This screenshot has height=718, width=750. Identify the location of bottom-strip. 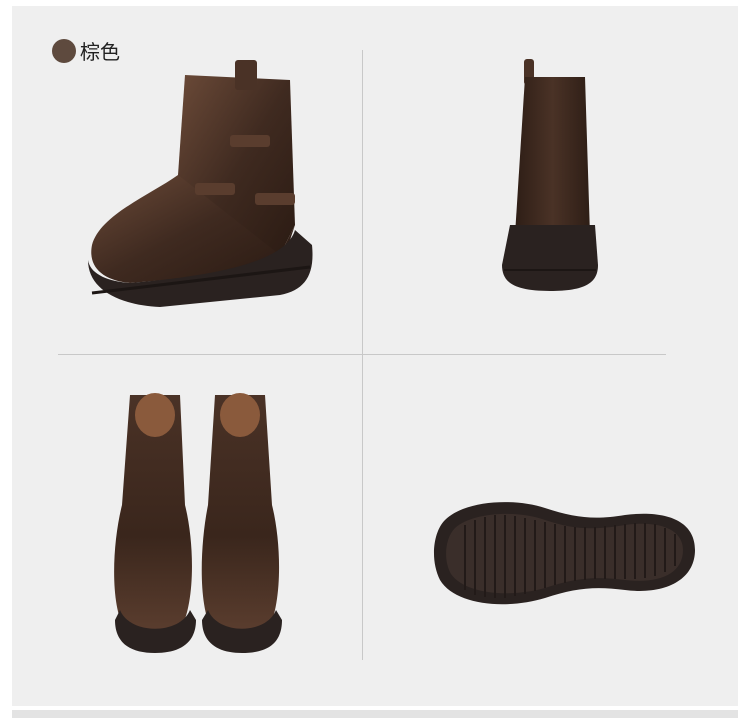
(375, 714).